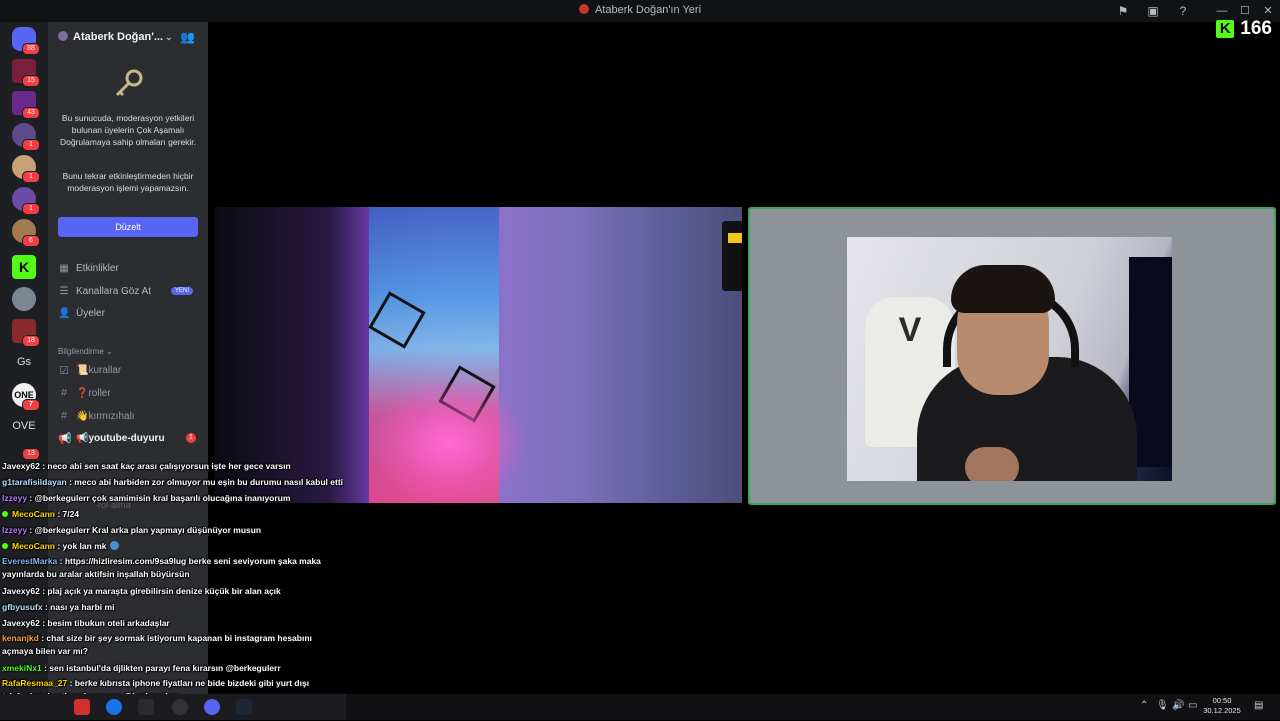  Describe the element at coordinates (24, 267) in the screenshot. I see `kick-server-icon: K` at that location.